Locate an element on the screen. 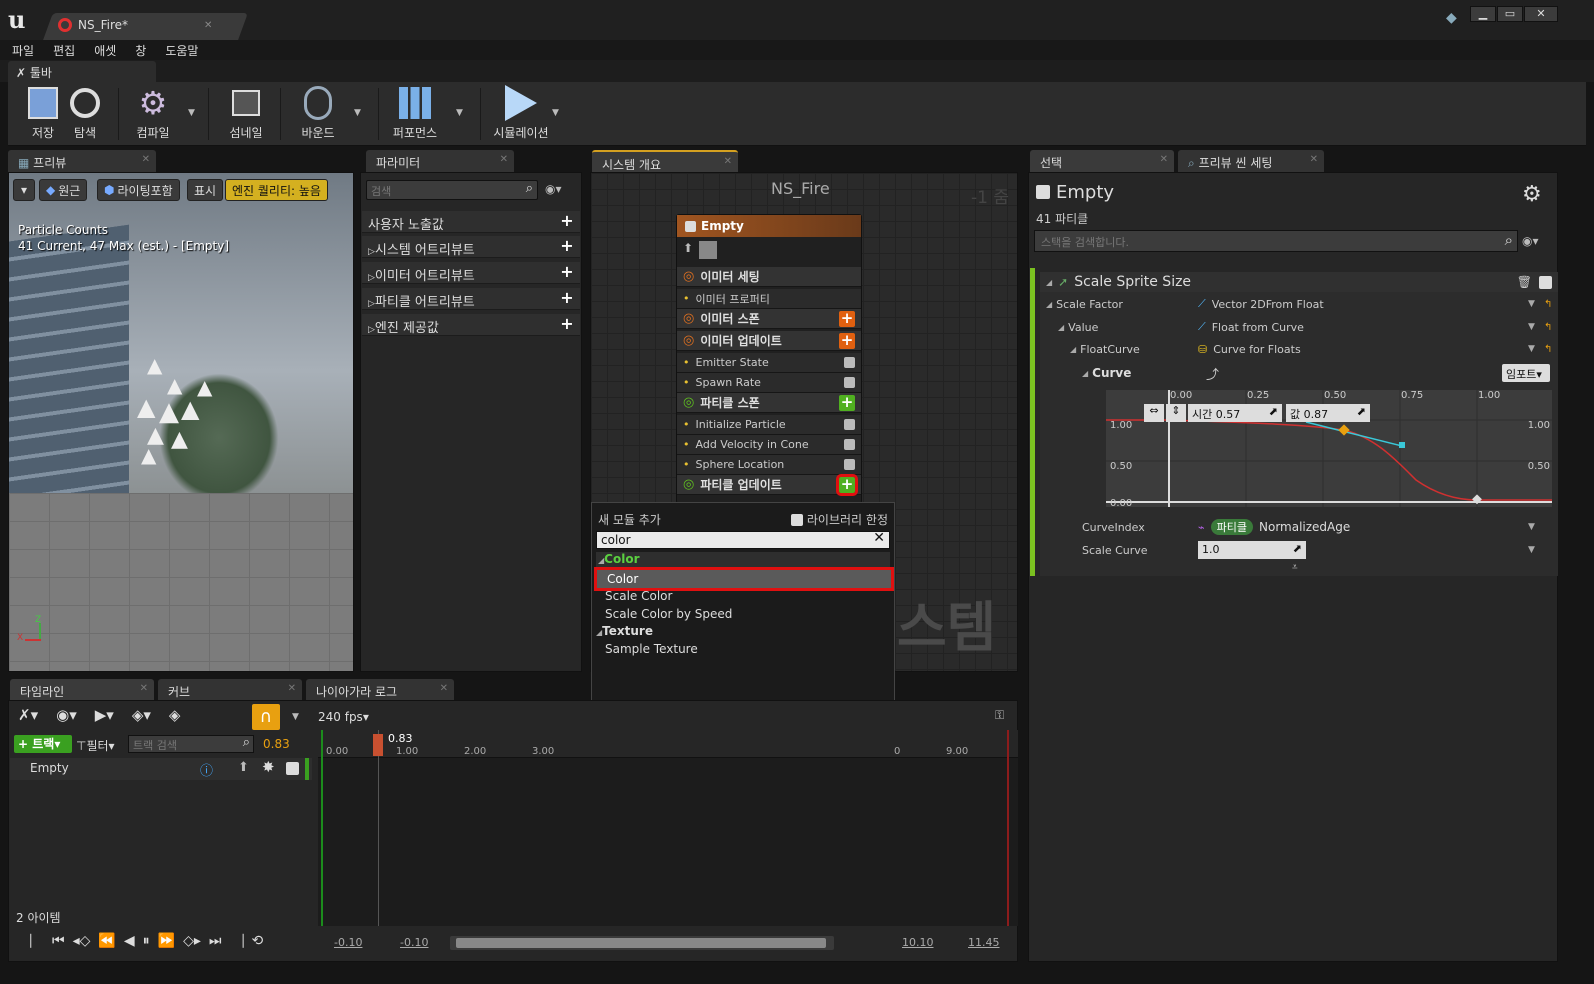 This screenshot has width=1594, height=984. tab-parameters: 파라미터 ✕ is located at coordinates (440, 161).